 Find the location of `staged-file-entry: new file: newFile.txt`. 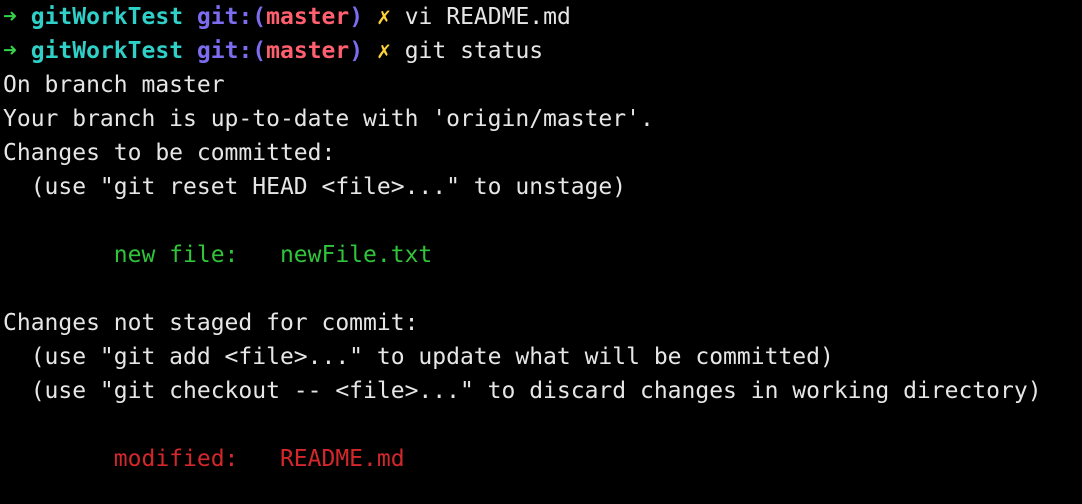

staged-file-entry: new file: newFile.txt is located at coordinates (218, 255).